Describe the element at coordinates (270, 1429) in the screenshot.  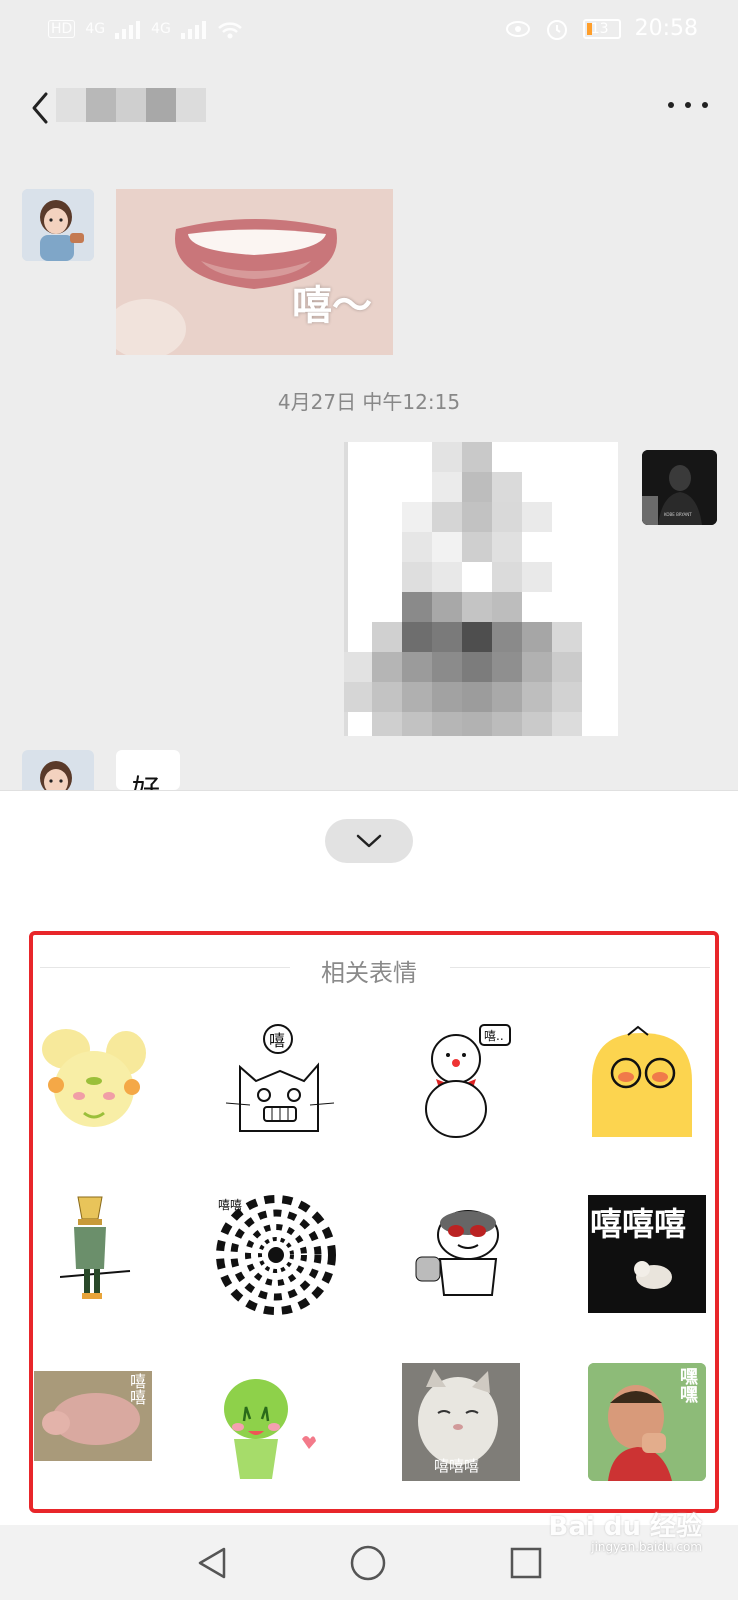
I see `green-bean-icon` at that location.